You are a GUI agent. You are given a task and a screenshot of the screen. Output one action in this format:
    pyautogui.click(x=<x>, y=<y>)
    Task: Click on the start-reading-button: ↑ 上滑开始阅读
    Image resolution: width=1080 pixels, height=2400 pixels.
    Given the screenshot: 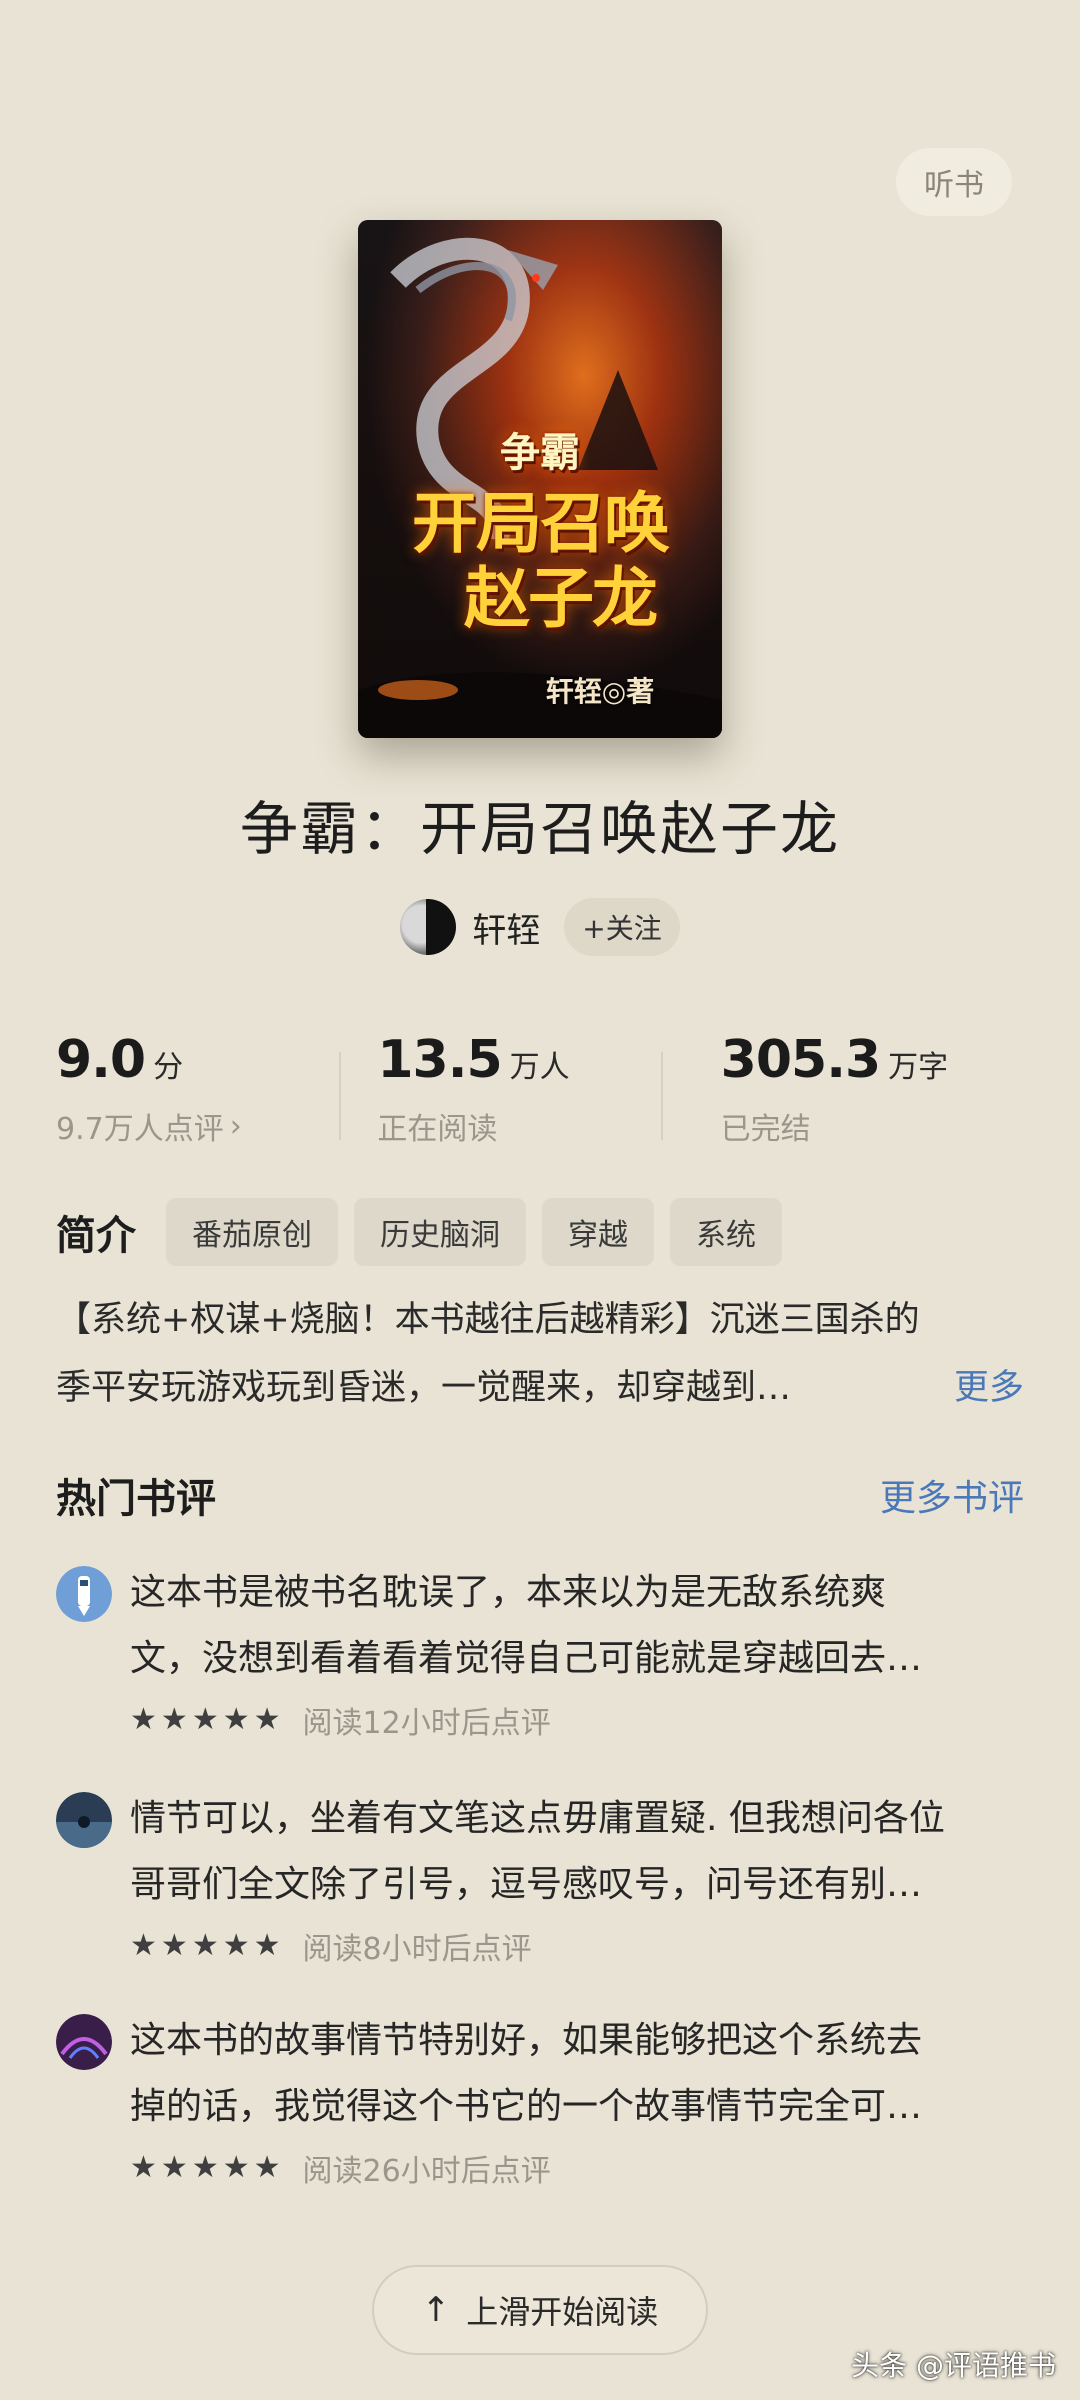 What is the action you would take?
    pyautogui.click(x=540, y=2310)
    